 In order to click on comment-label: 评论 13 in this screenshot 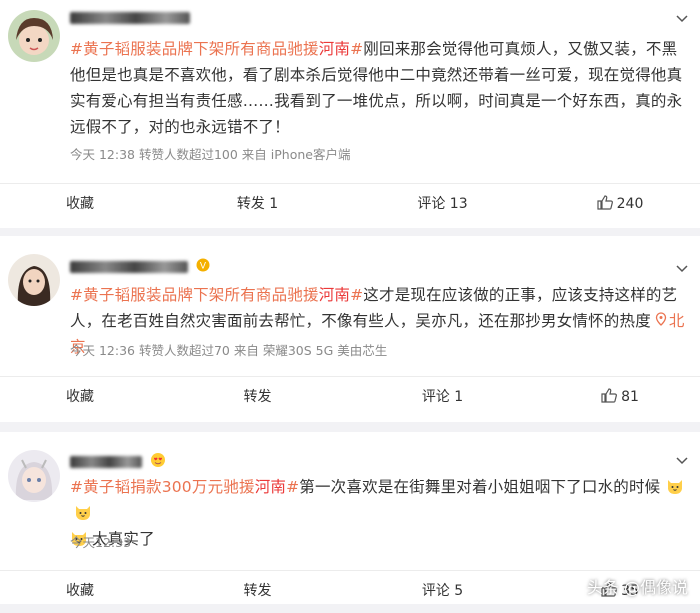, I will do `click(442, 204)`.